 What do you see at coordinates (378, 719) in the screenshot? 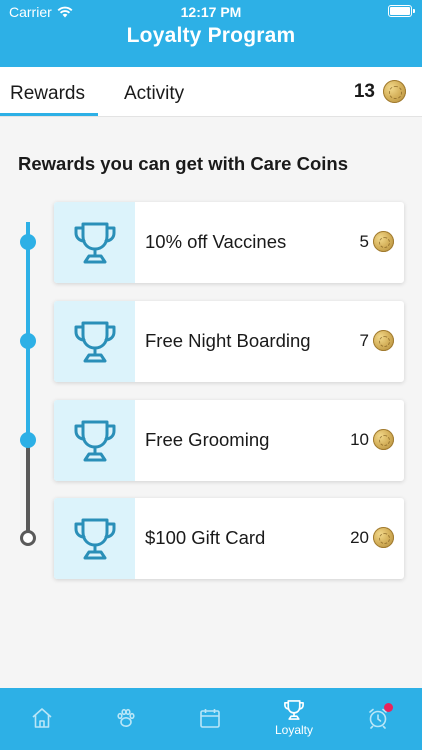
I see `nav-reminders` at bounding box center [378, 719].